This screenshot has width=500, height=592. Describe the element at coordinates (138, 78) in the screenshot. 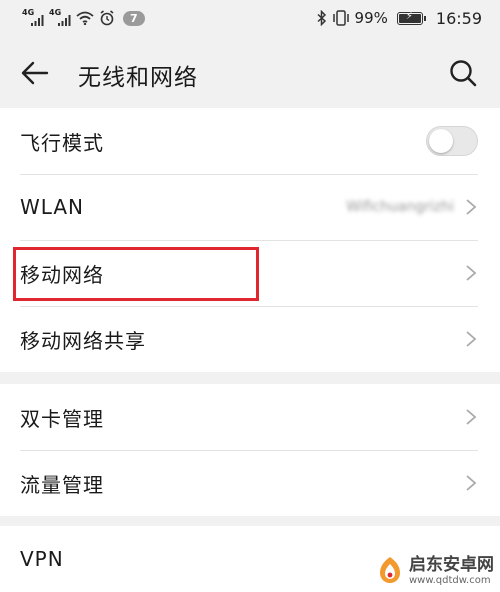

I see `page-title: 无线和网络` at that location.